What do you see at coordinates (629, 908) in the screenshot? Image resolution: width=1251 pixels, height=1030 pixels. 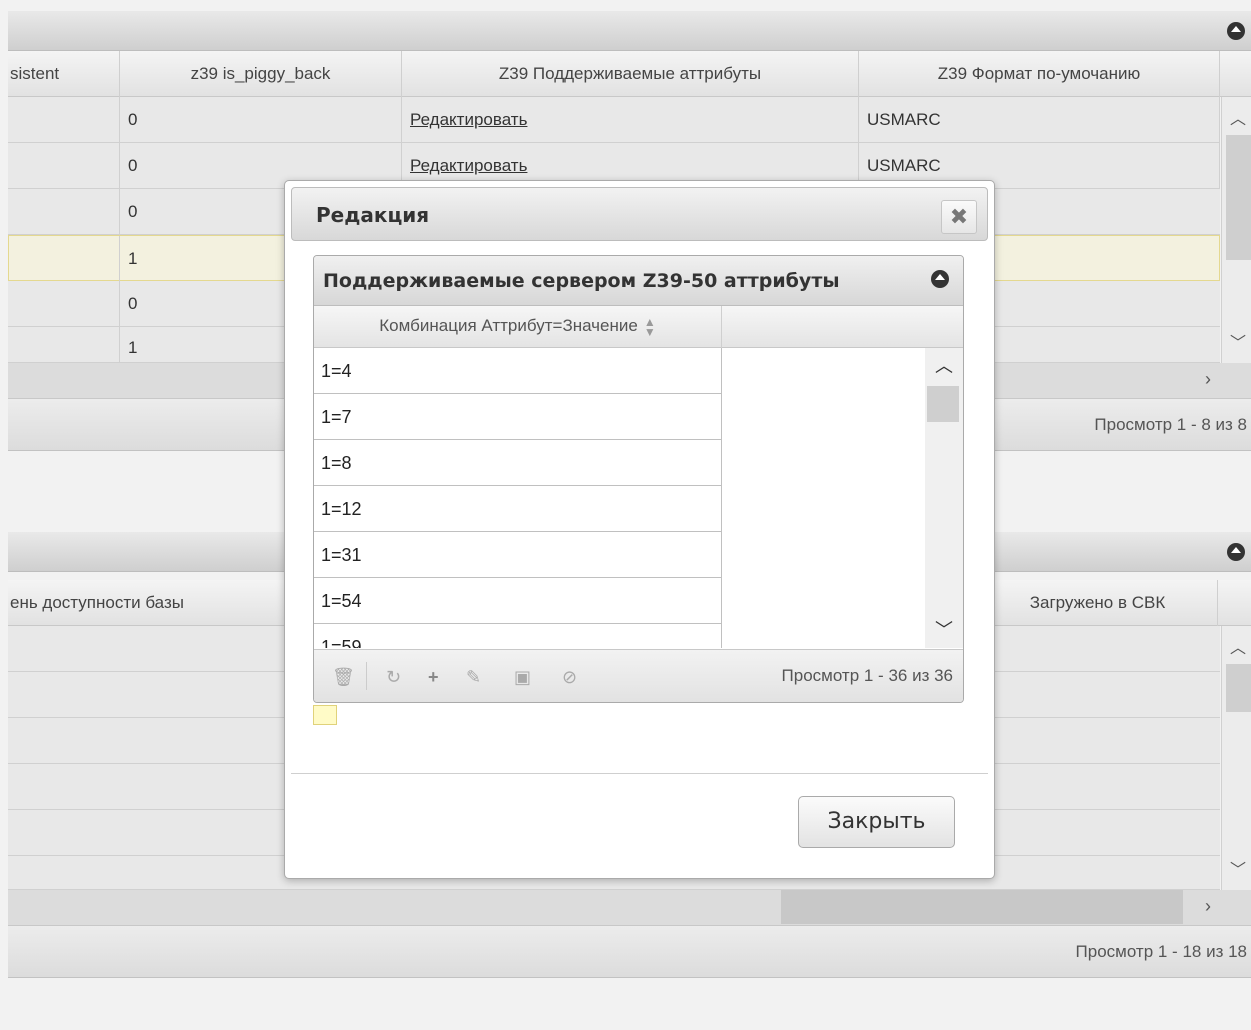 I see `grid2-horizontal-scrollbar: ›` at bounding box center [629, 908].